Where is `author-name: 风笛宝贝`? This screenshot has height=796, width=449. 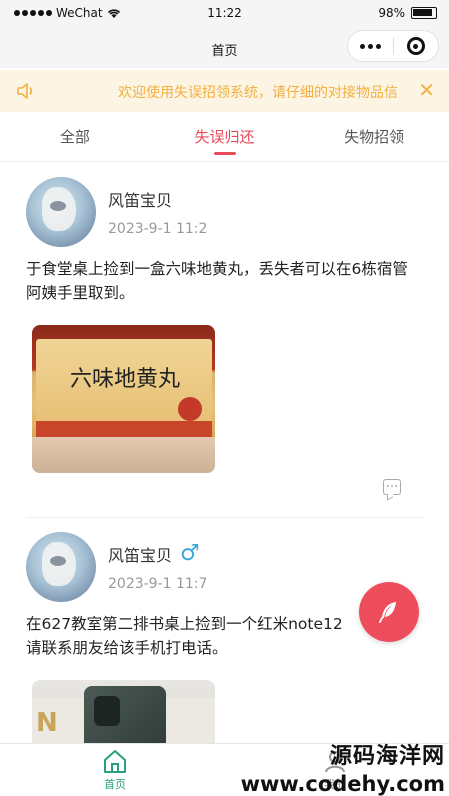
author-name: 风笛宝贝 is located at coordinates (140, 199).